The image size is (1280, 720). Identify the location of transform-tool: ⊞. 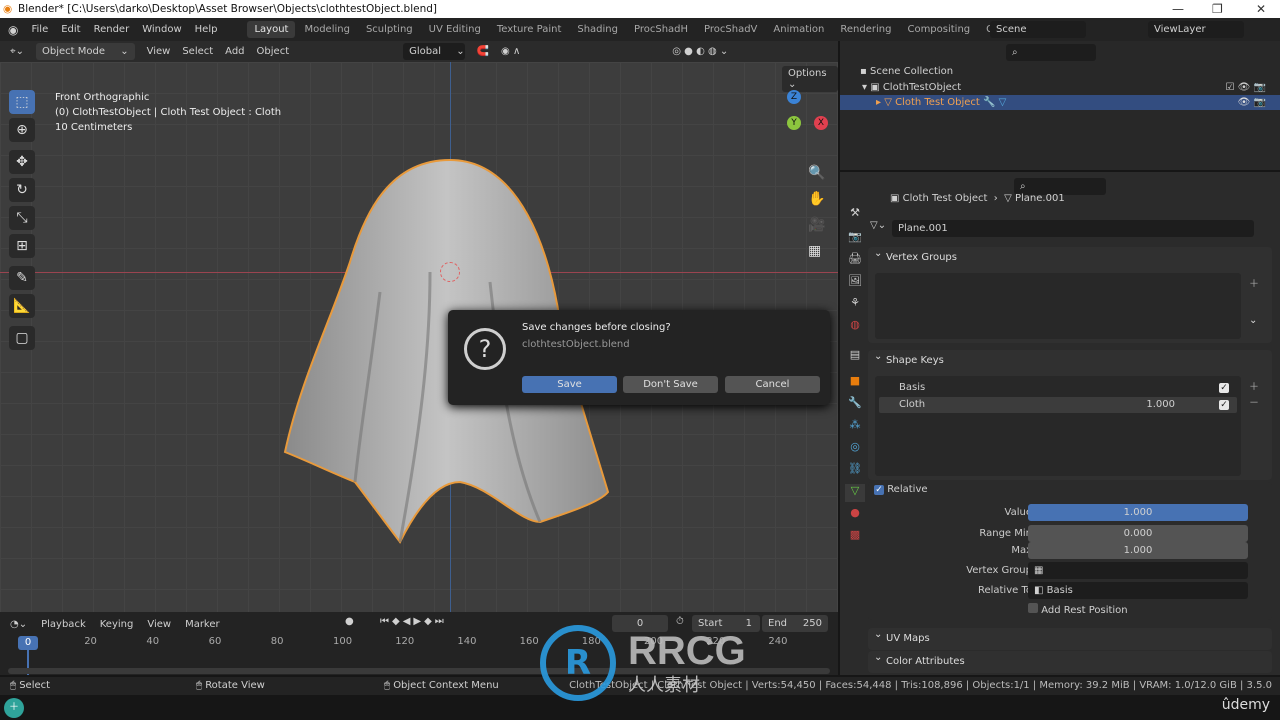
(22, 246).